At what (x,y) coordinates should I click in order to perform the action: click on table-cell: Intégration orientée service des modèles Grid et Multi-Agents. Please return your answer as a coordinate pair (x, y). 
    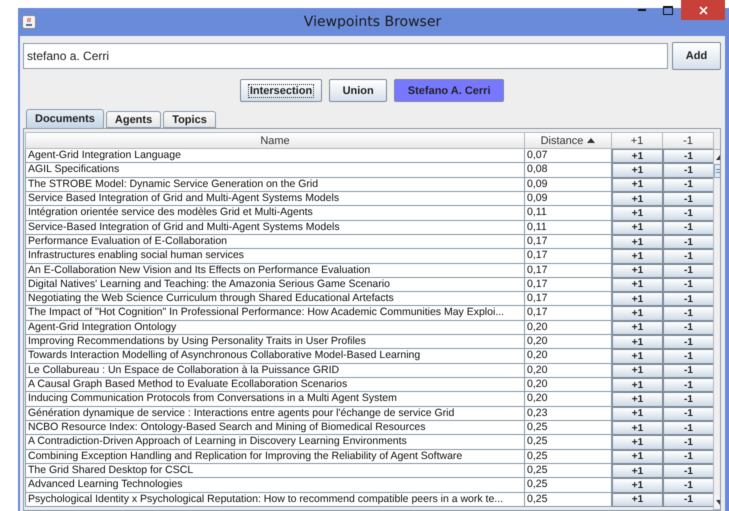
    Looking at the image, I should click on (275, 213).